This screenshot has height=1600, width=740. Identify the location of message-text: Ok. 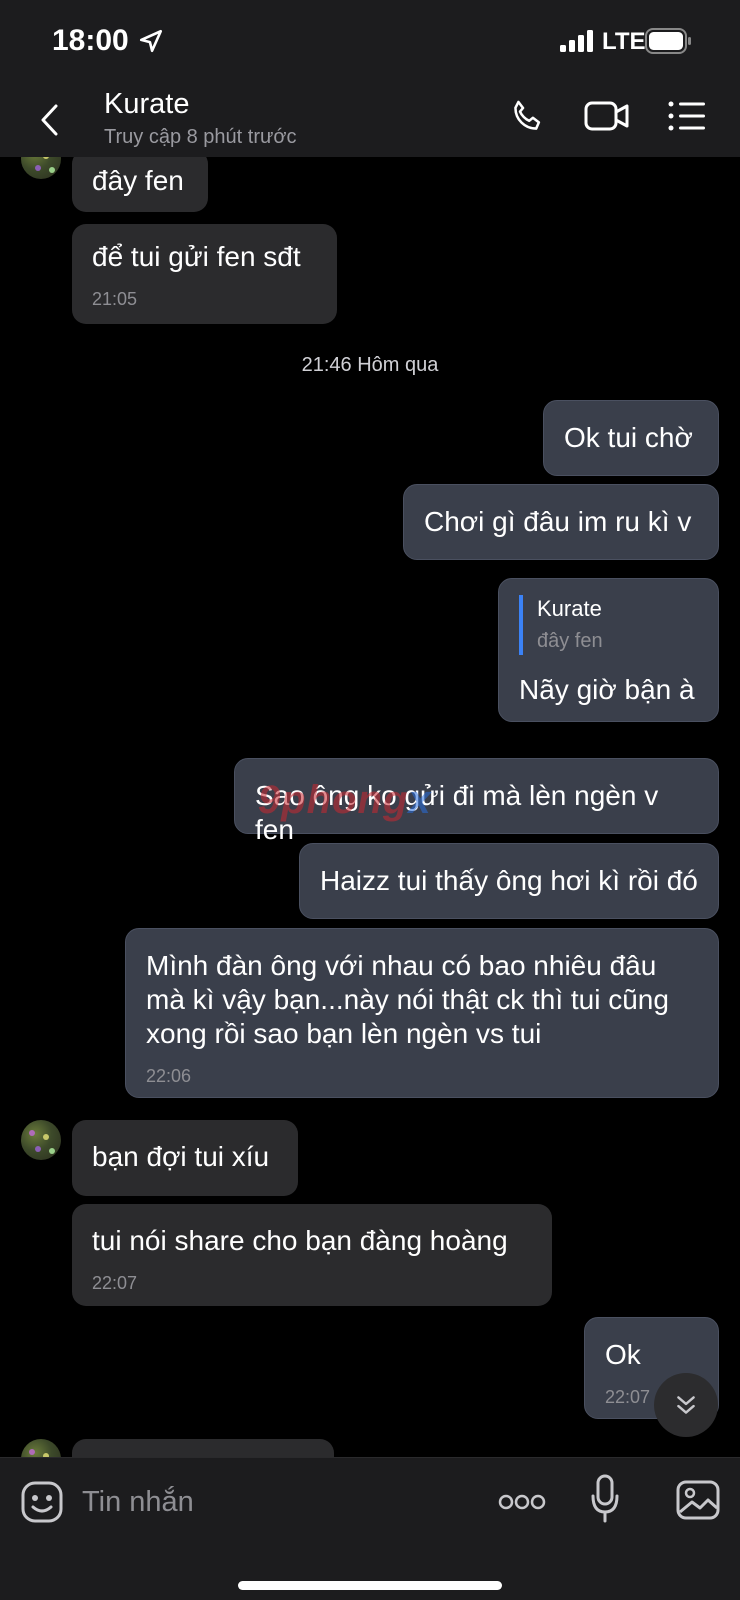
(623, 1354).